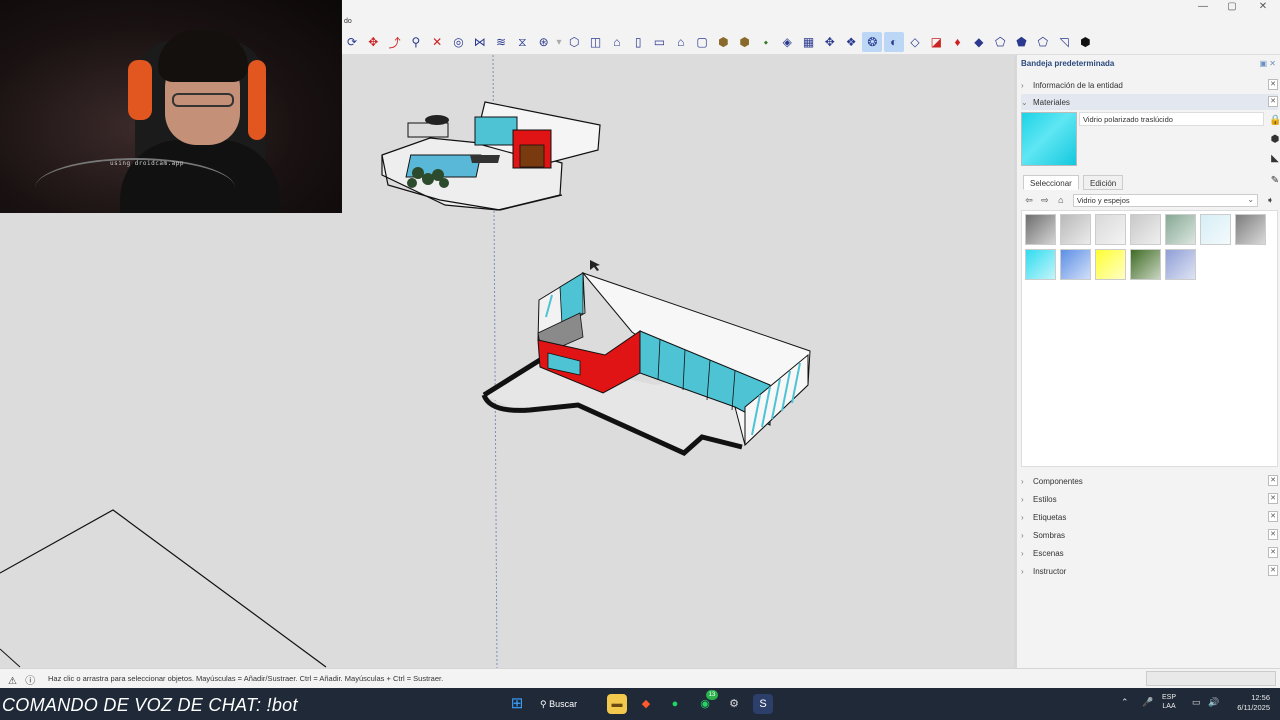  What do you see at coordinates (1049, 139) in the screenshot?
I see `material-preview` at bounding box center [1049, 139].